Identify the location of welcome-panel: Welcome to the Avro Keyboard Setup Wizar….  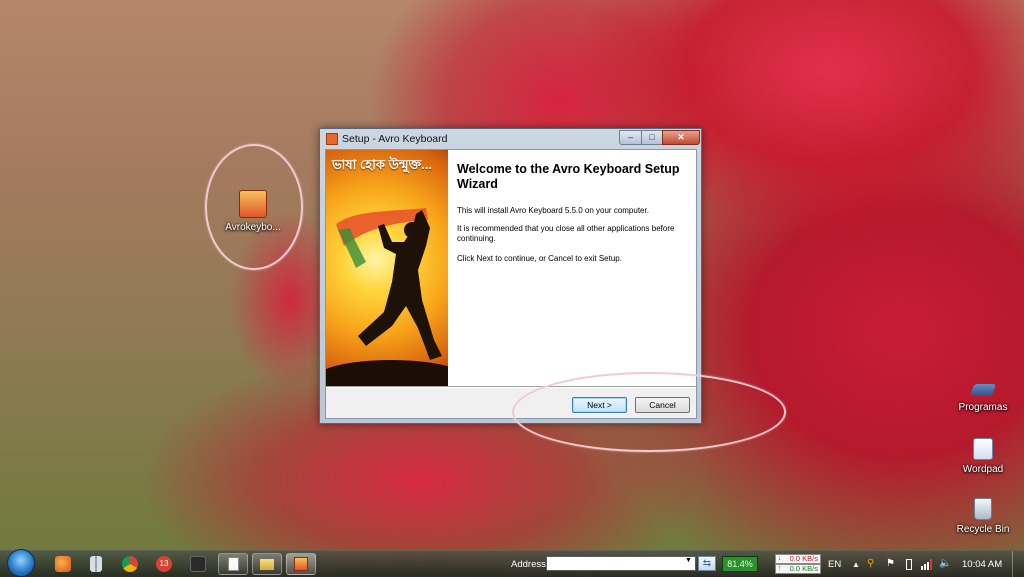
(572, 268).